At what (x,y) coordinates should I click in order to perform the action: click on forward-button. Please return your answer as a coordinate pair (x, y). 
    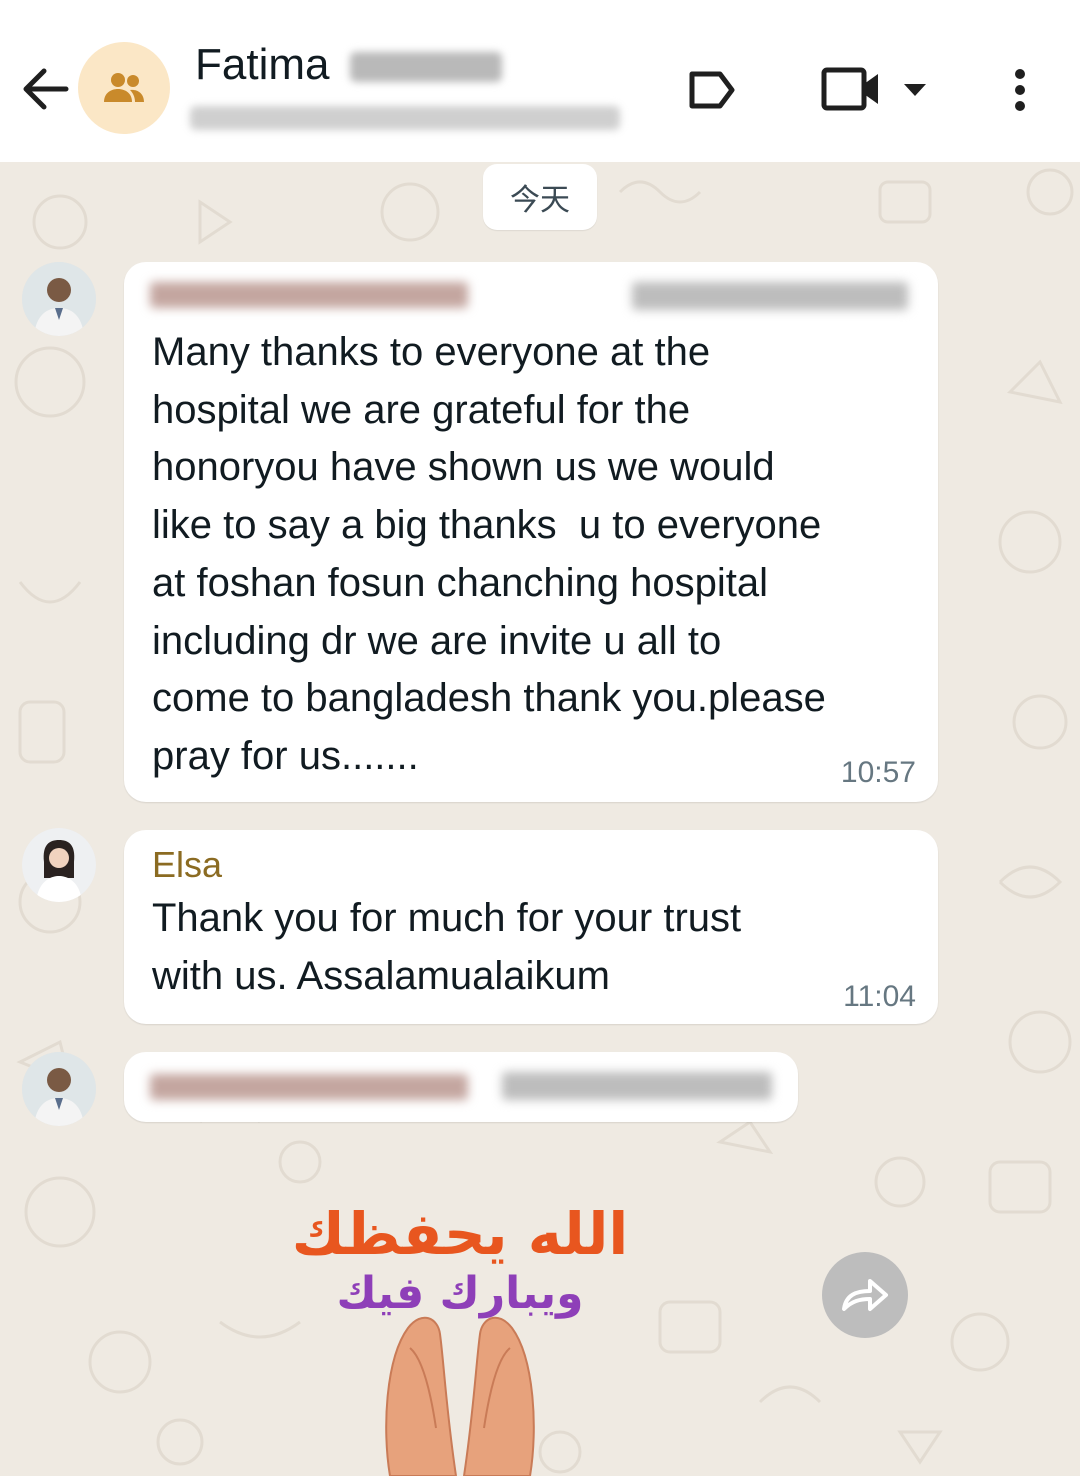
    Looking at the image, I should click on (865, 1295).